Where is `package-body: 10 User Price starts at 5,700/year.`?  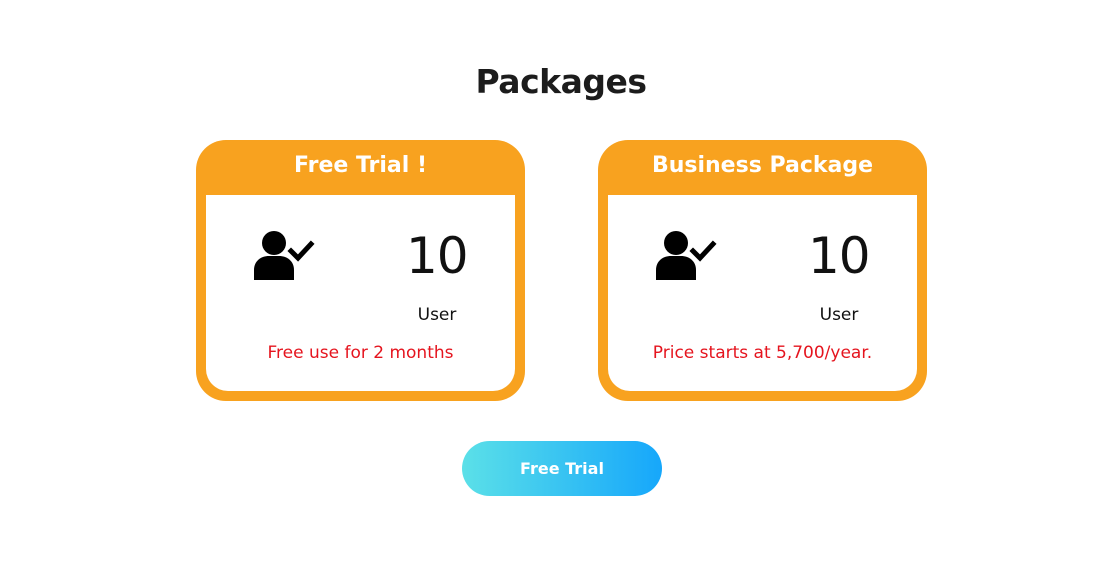
package-body: 10 User Price starts at 5,700/year. is located at coordinates (762, 293).